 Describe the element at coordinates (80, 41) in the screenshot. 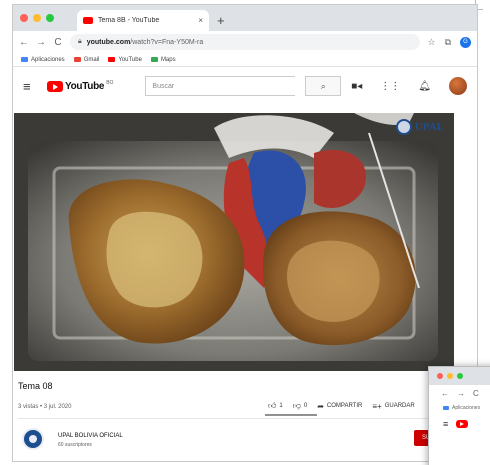

I see `lock-icon: 🔒︎` at that location.